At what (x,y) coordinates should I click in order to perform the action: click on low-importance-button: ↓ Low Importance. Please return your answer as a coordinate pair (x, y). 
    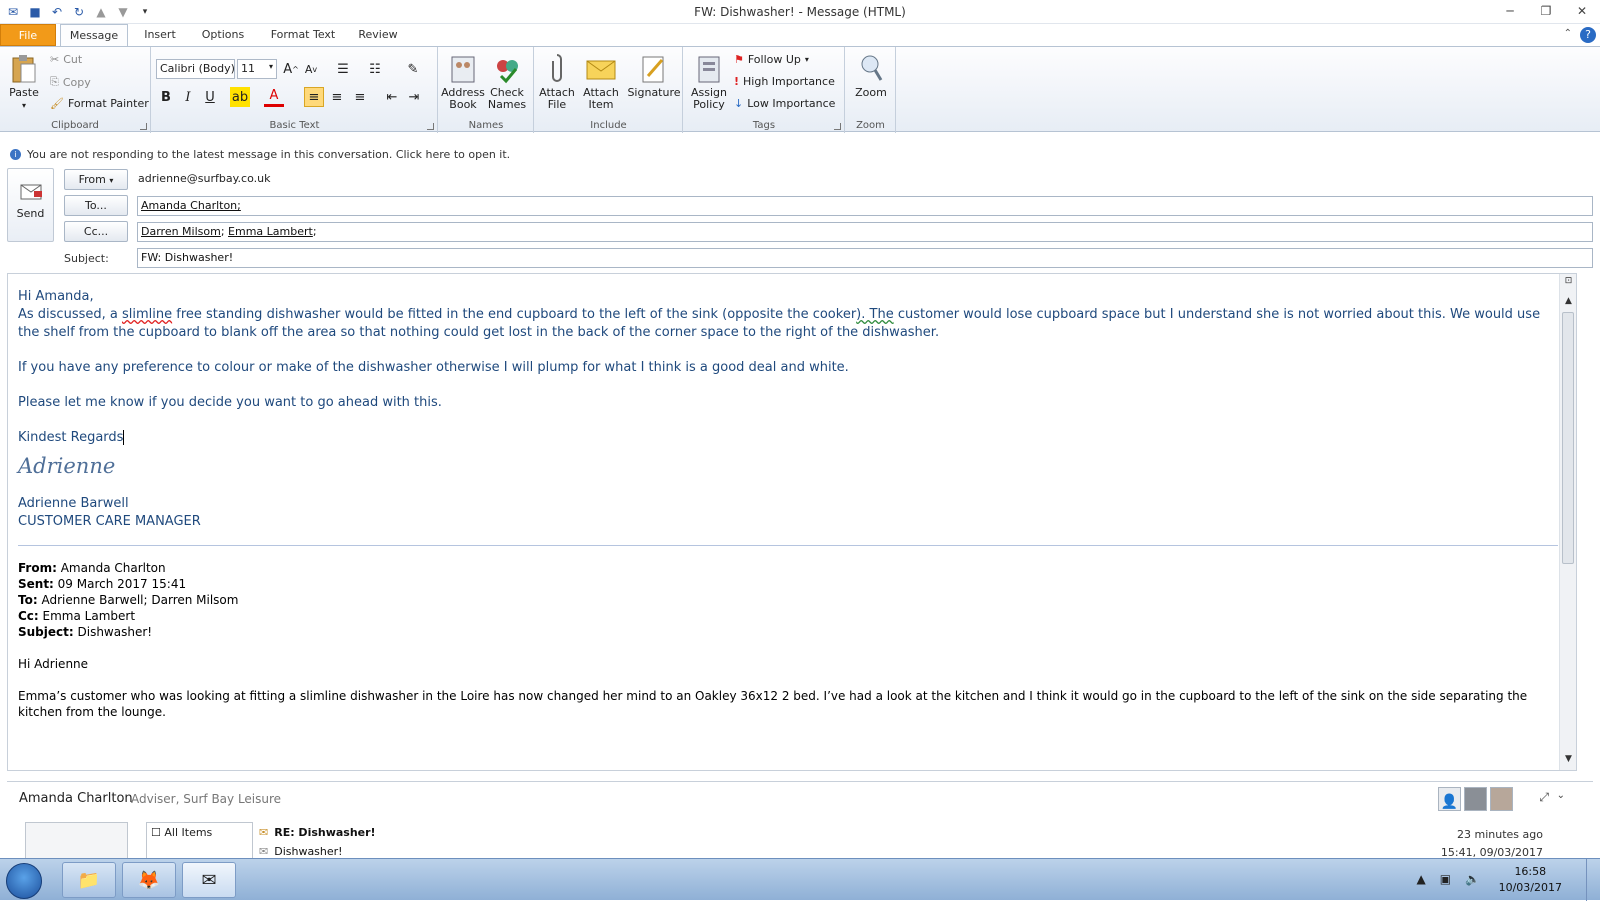
    Looking at the image, I should click on (784, 103).